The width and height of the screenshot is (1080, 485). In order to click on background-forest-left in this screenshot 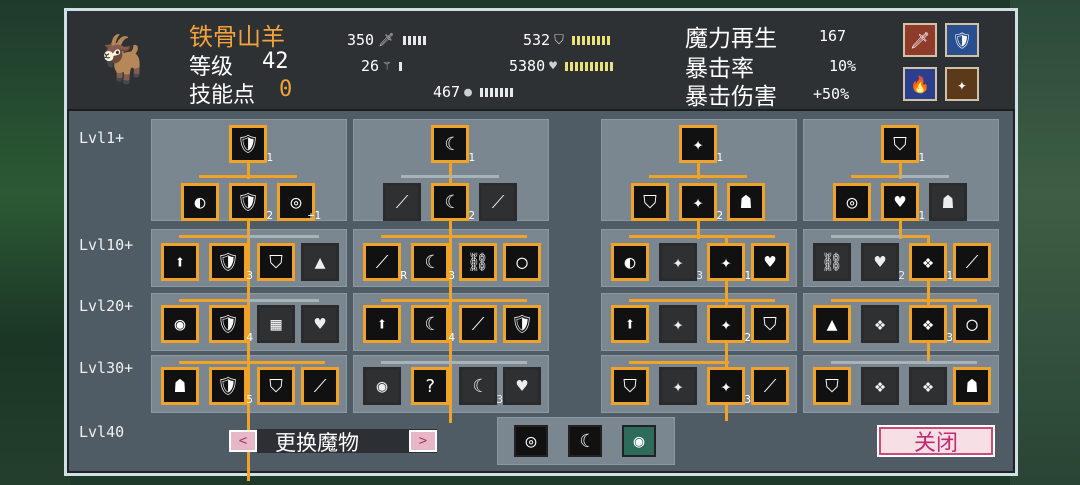, I will do `click(35, 242)`.